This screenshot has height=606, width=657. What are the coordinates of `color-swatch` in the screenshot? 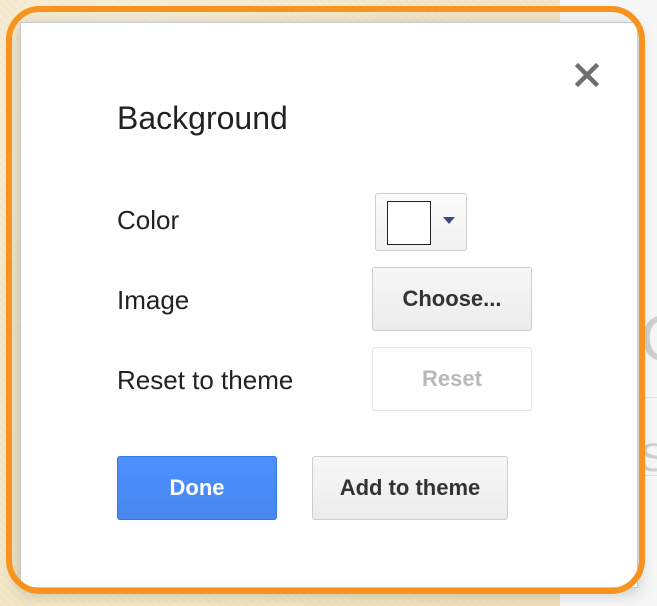 It's located at (409, 223).